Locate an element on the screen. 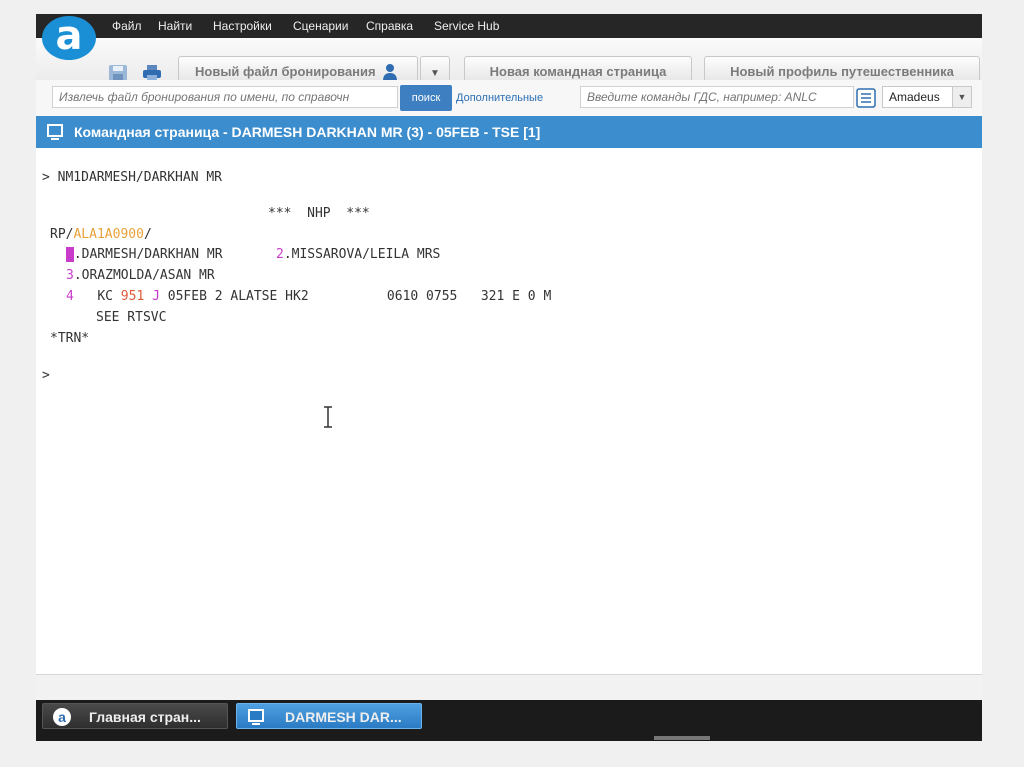 This screenshot has width=1024, height=767. menu-find: Найти is located at coordinates (175, 26).